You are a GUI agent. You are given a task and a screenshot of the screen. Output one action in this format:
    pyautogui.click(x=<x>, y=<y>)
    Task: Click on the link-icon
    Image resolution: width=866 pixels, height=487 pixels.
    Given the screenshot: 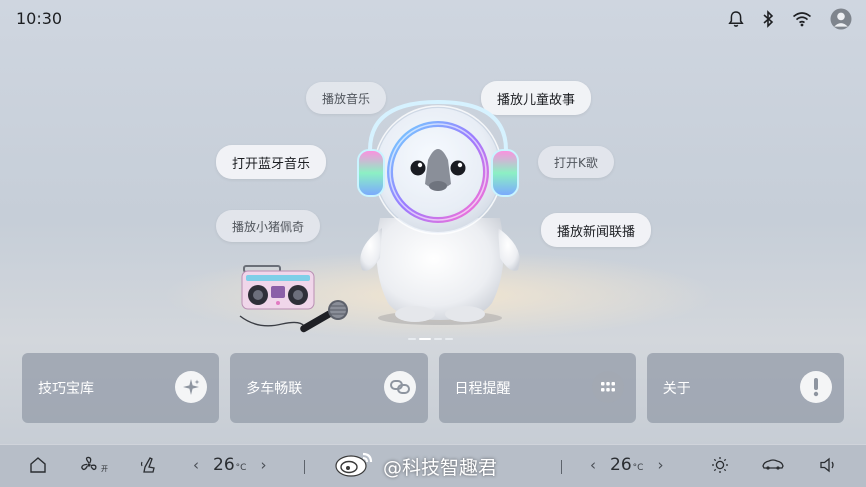 What is the action you would take?
    pyautogui.click(x=399, y=387)
    